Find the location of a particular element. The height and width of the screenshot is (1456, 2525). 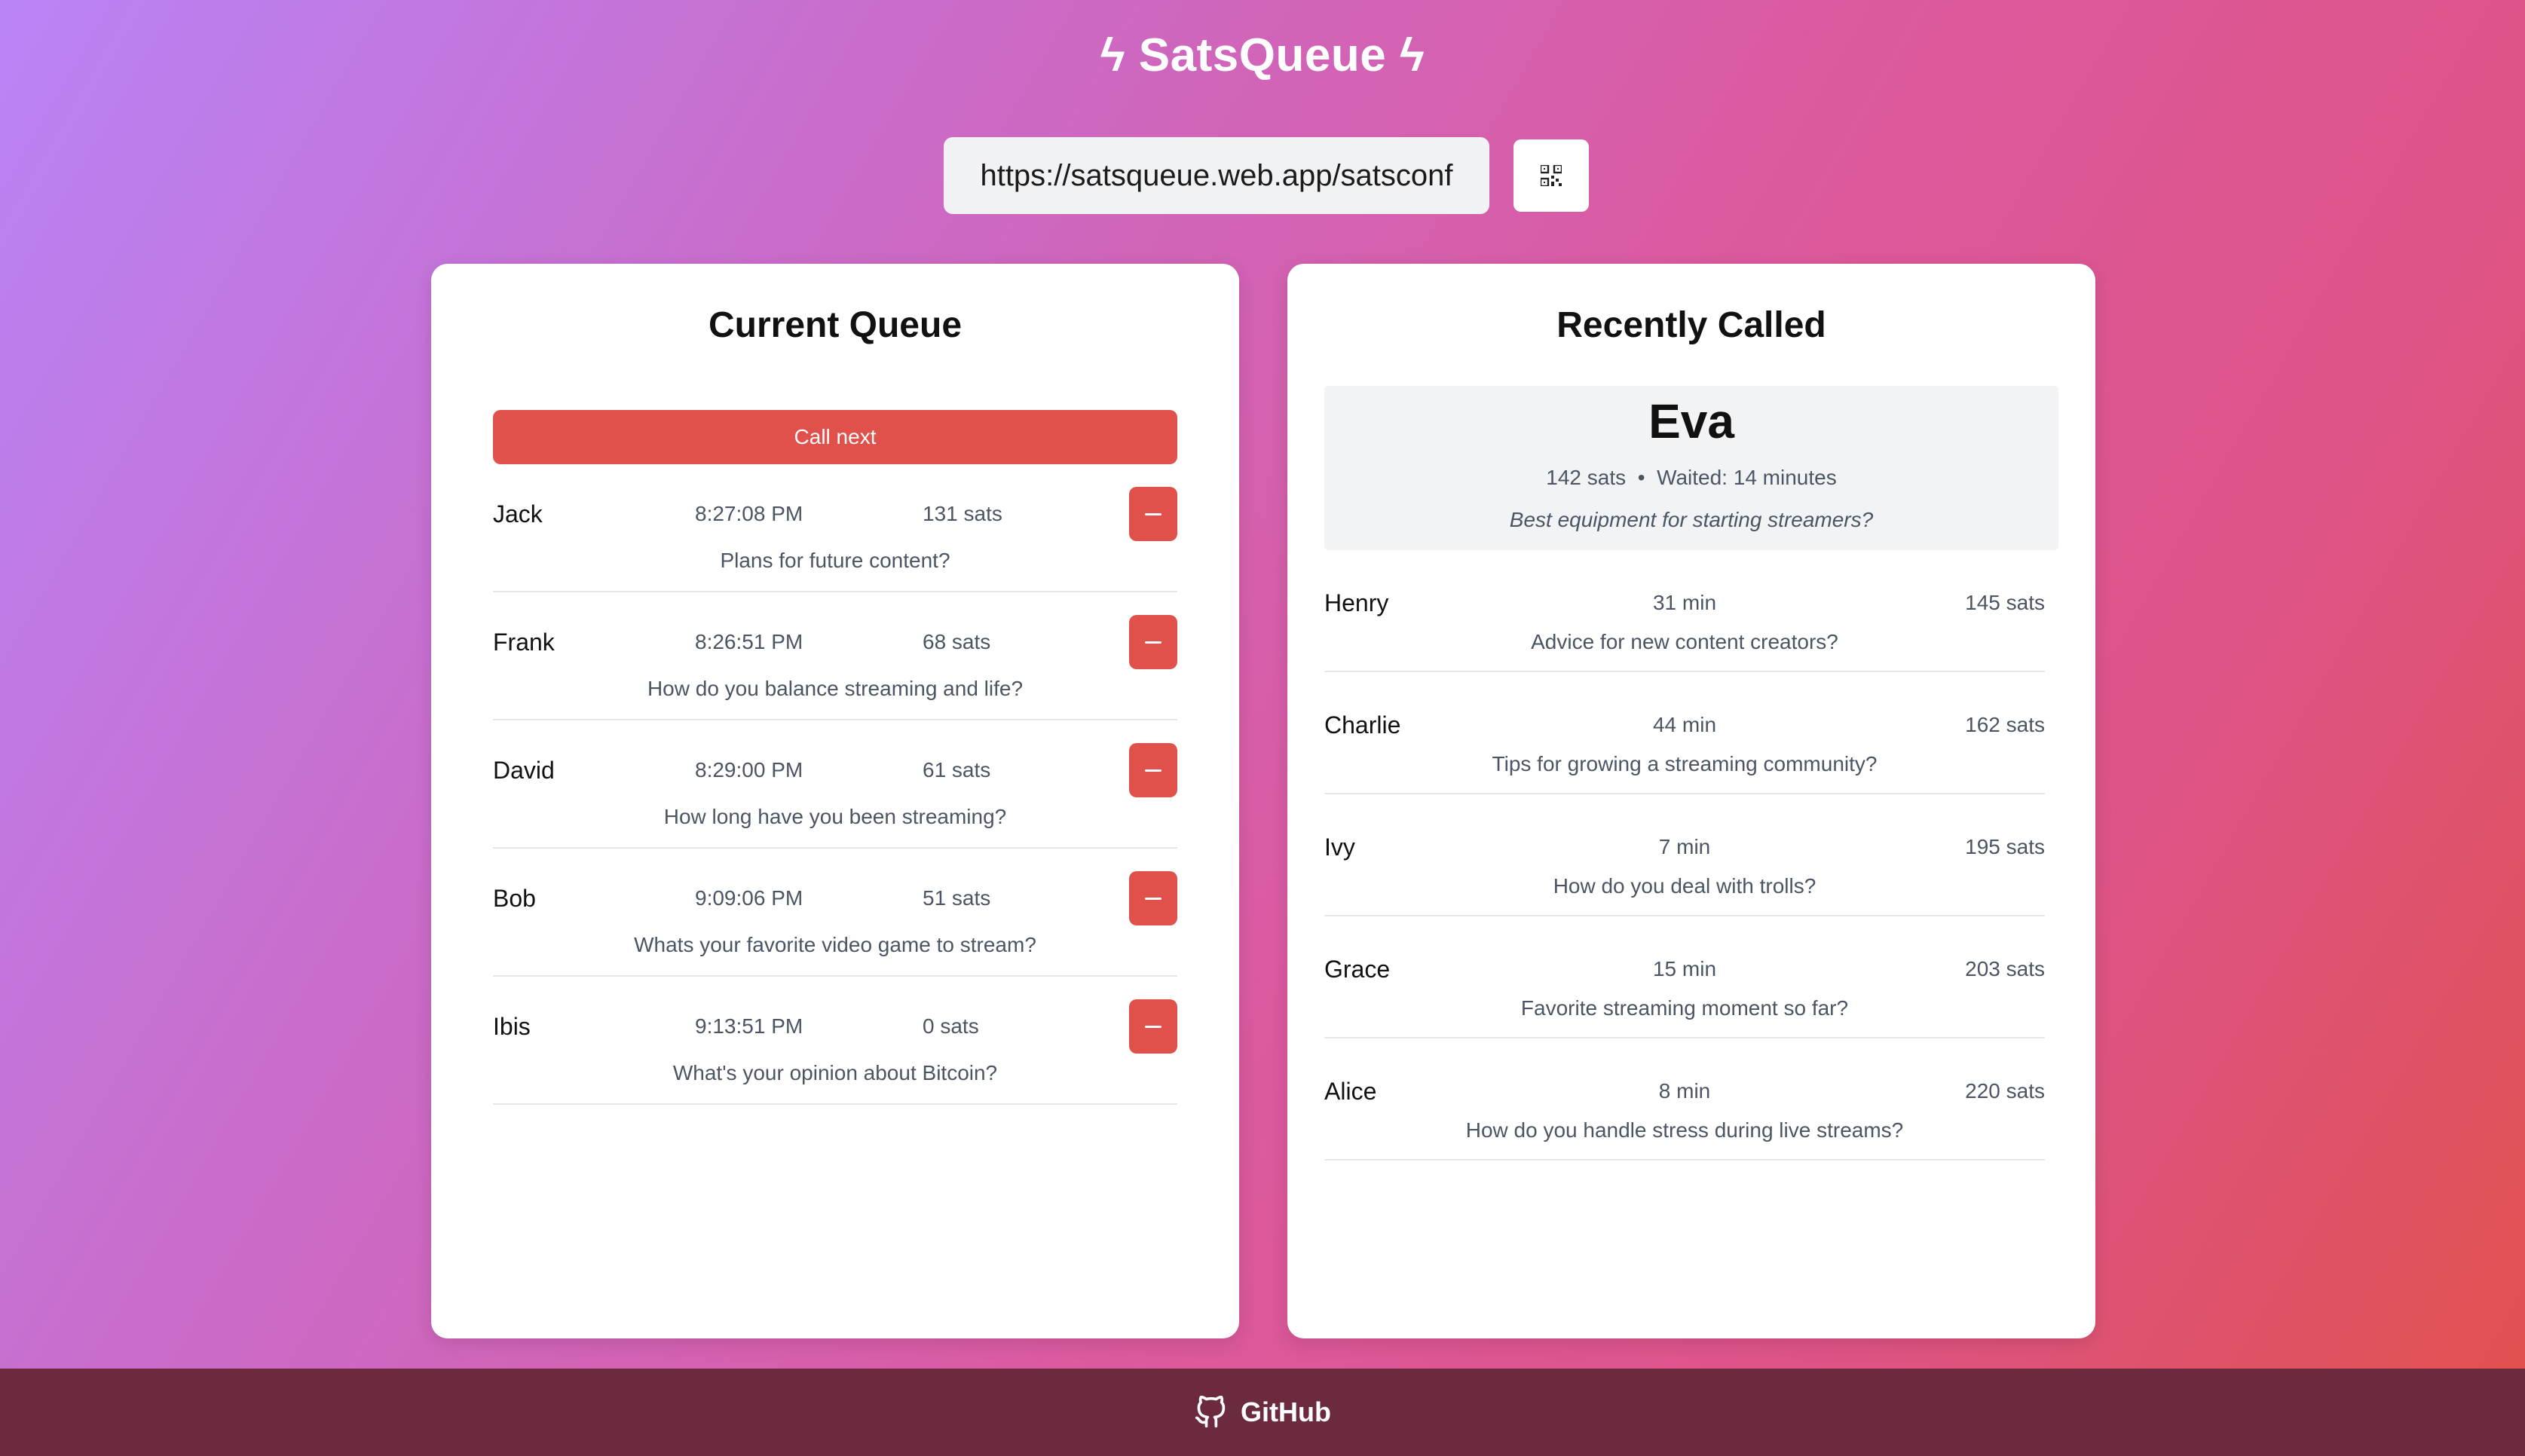

queue-item-time: 9:13:51 PM is located at coordinates (749, 1026).